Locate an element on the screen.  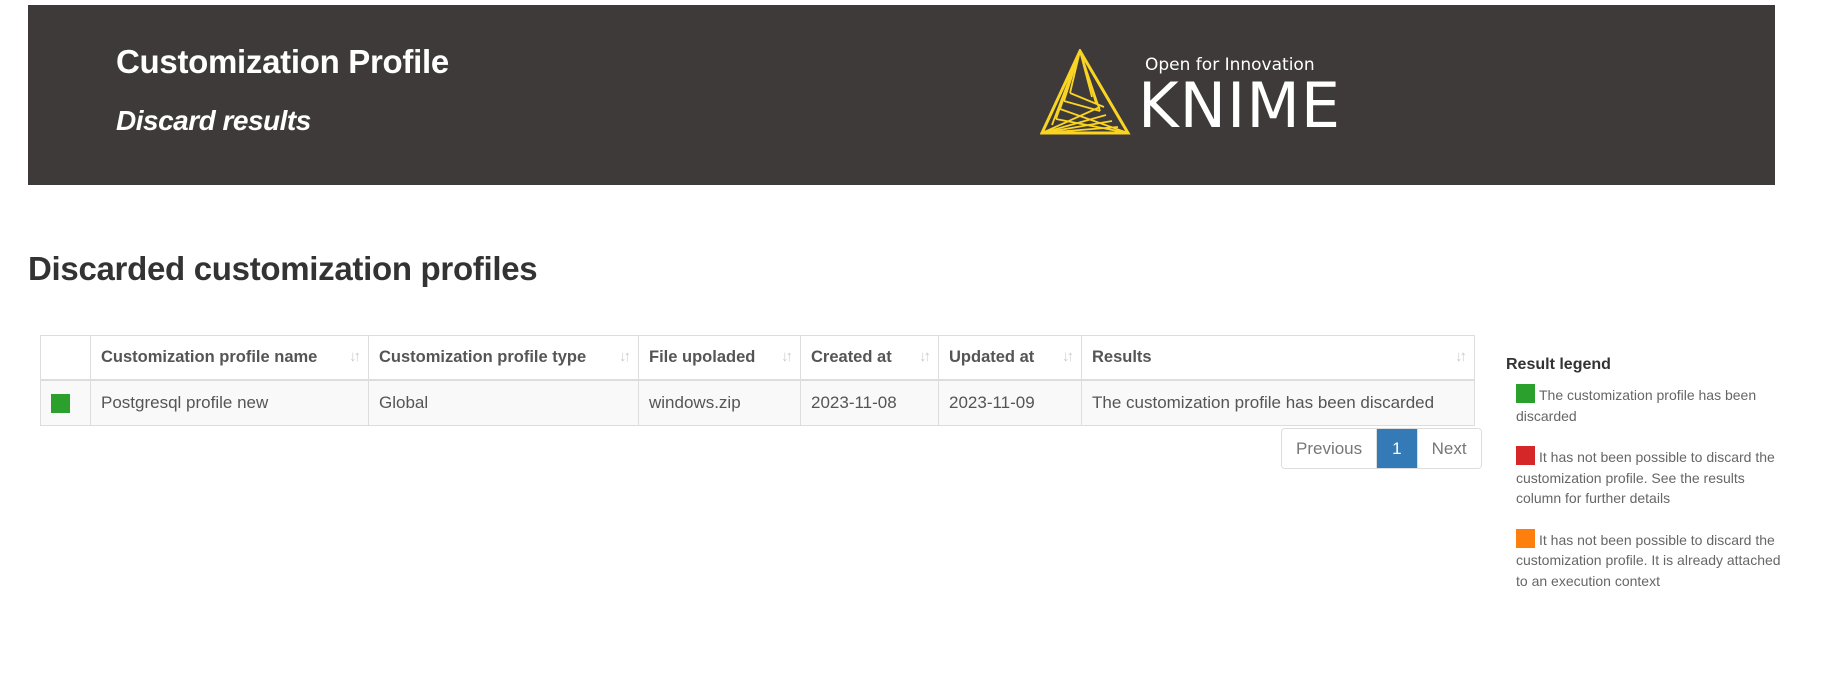
header-subtitle: Discard results is located at coordinates (213, 120).